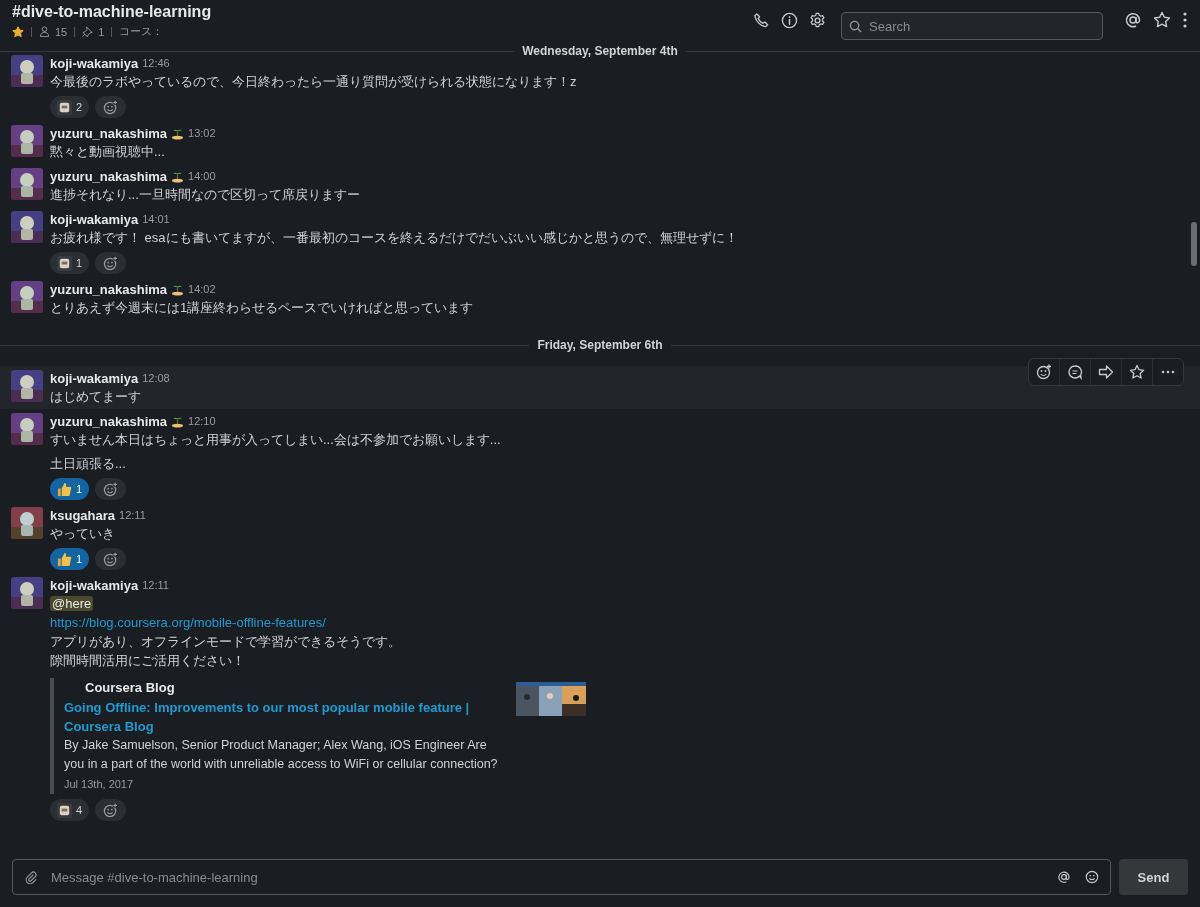 This screenshot has height=907, width=1200. Describe the element at coordinates (70, 810) in the screenshot. I see `reaction-button: 4` at that location.